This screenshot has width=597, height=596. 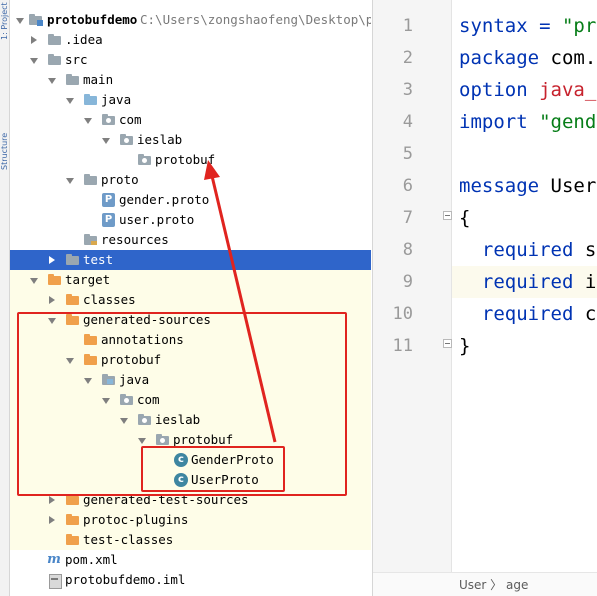 I want to click on code-token: "pr, so click(x=579, y=26).